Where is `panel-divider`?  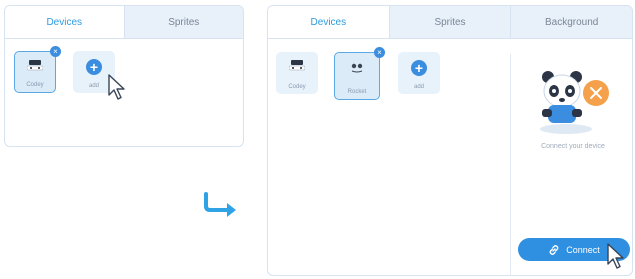
panel-divider is located at coordinates (510, 165).